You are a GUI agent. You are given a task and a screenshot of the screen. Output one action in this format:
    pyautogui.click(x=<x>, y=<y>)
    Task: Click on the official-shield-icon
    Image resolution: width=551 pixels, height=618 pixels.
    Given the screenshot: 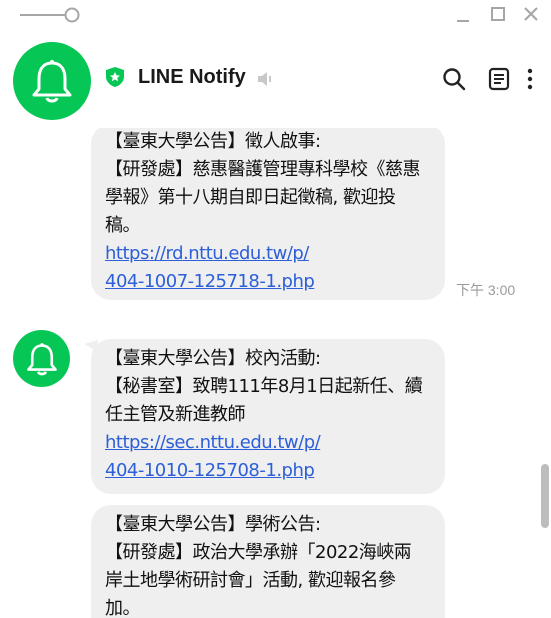 What is the action you would take?
    pyautogui.click(x=115, y=77)
    